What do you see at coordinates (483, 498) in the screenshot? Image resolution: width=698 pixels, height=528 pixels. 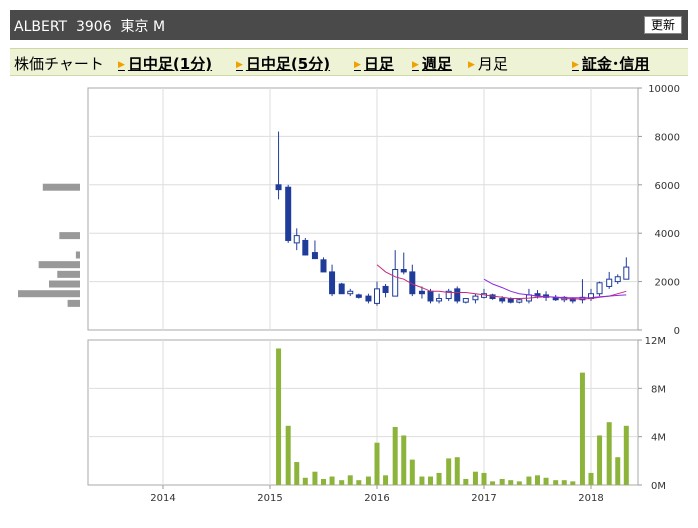 I see `x-tick-label: 2017` at bounding box center [483, 498].